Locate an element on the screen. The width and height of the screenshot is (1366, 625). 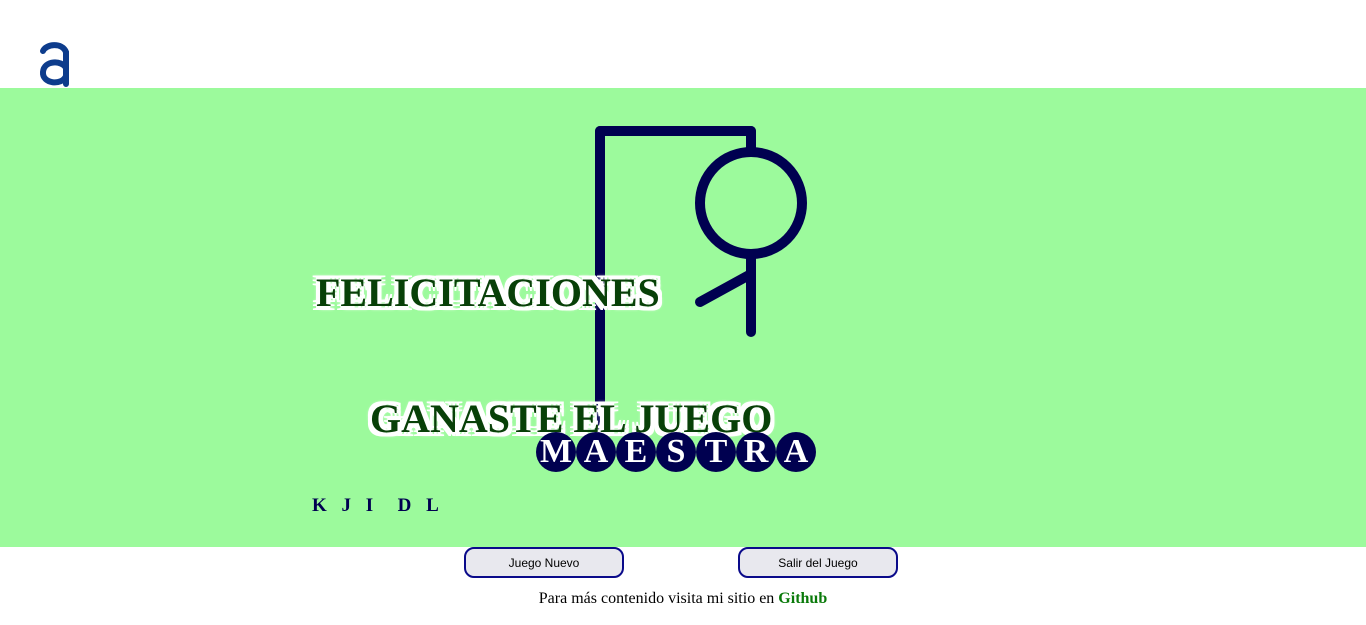
word-letter: M is located at coordinates (556, 452).